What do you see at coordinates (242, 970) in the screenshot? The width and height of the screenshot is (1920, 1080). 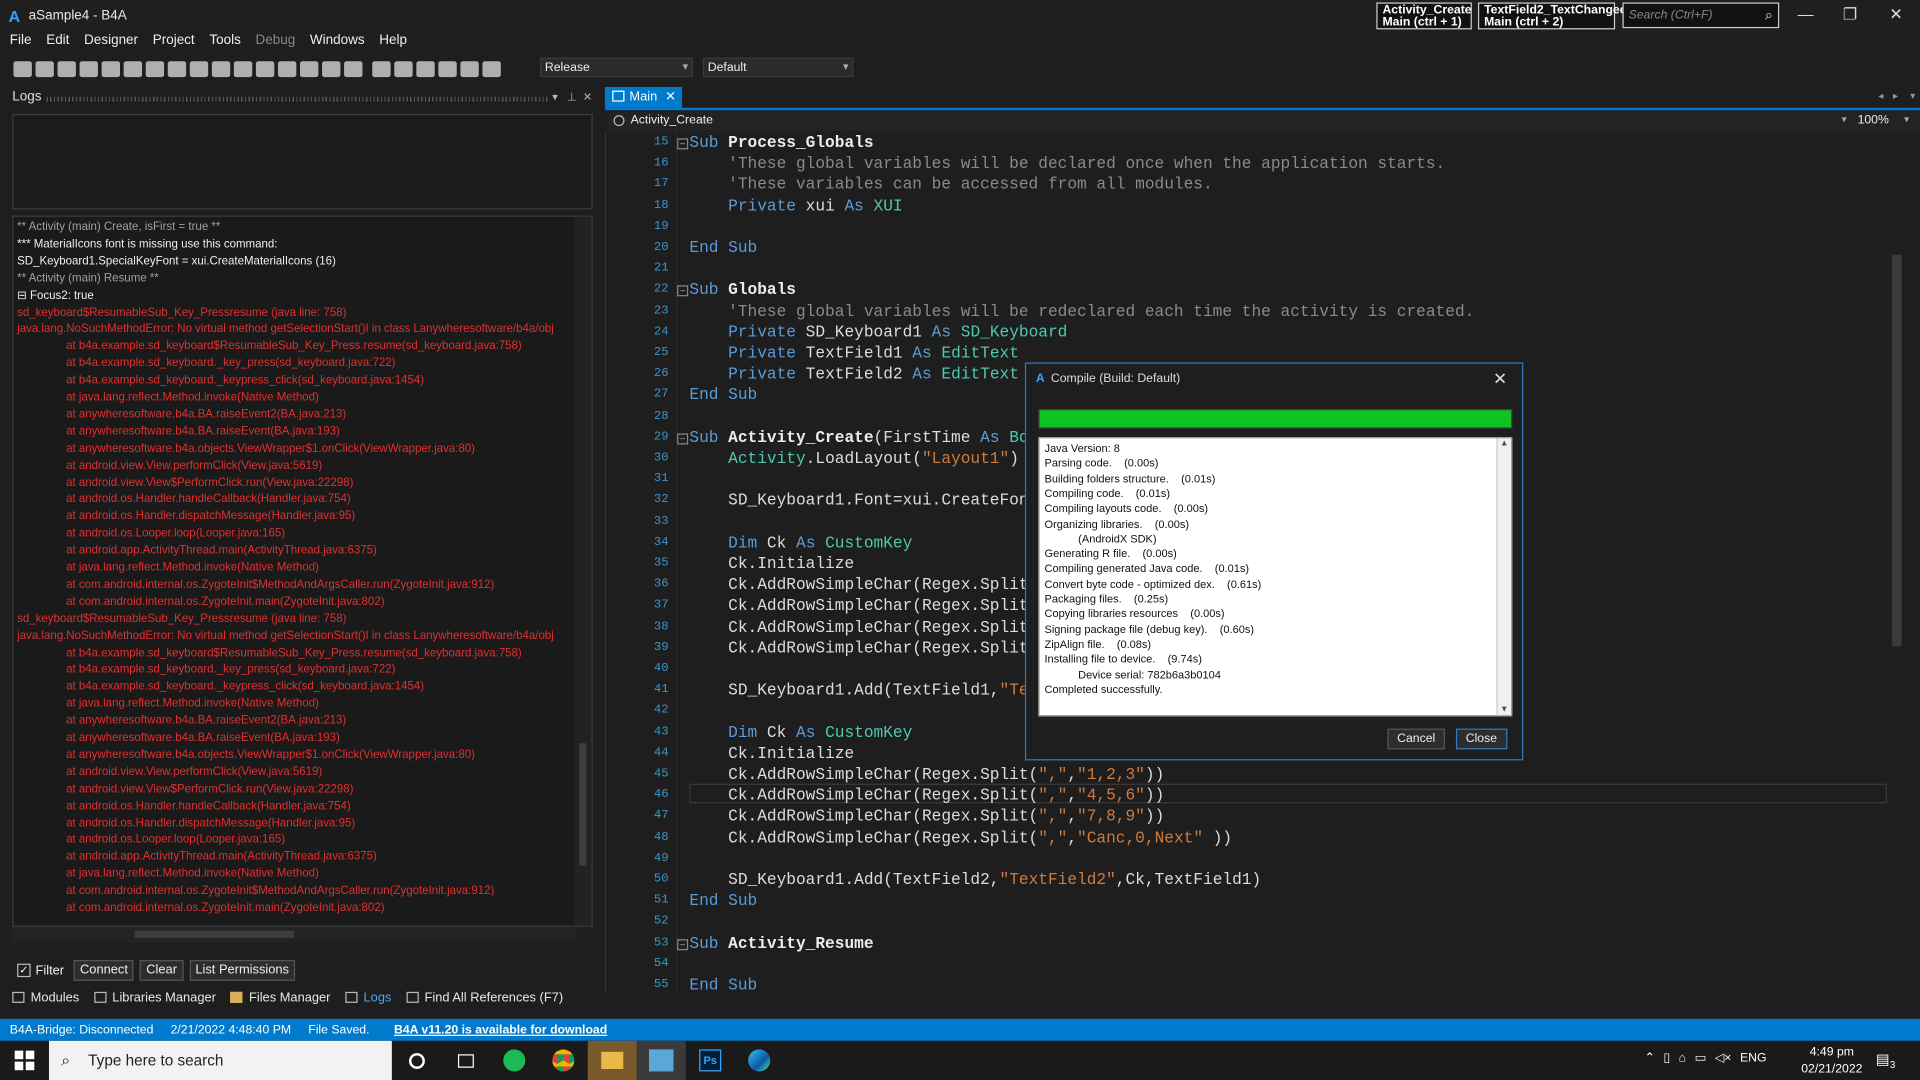 I see `list-permissions-button: List Permissions` at bounding box center [242, 970].